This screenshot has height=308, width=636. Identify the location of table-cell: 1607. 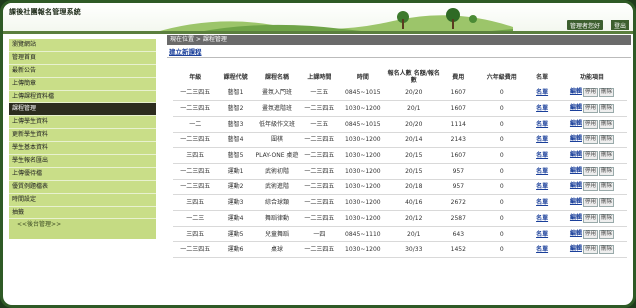
(458, 108).